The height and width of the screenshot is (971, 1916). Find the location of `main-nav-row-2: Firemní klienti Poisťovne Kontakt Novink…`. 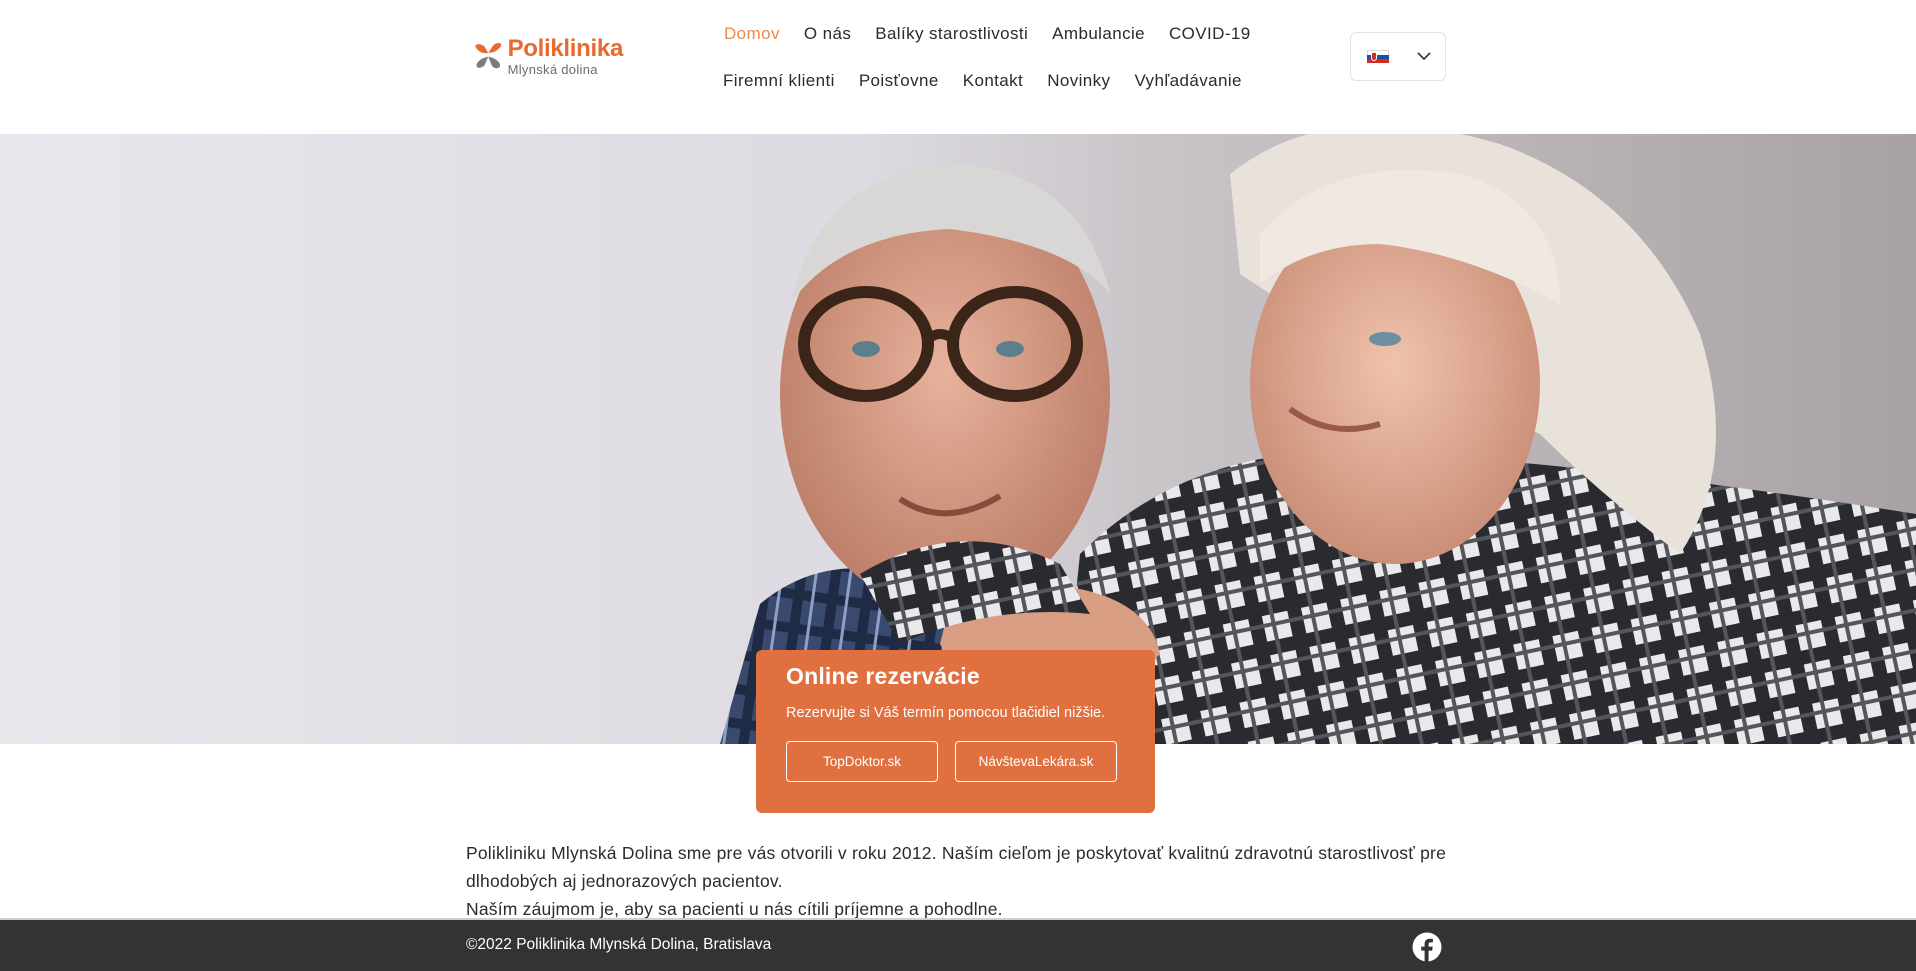

main-nav-row-2: Firemní klienti Poisťovne Kontakt Novink… is located at coordinates (982, 81).